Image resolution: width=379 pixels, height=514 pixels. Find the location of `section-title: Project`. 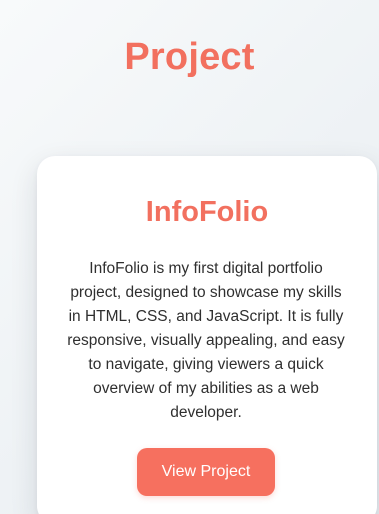

section-title: Project is located at coordinates (189, 57).